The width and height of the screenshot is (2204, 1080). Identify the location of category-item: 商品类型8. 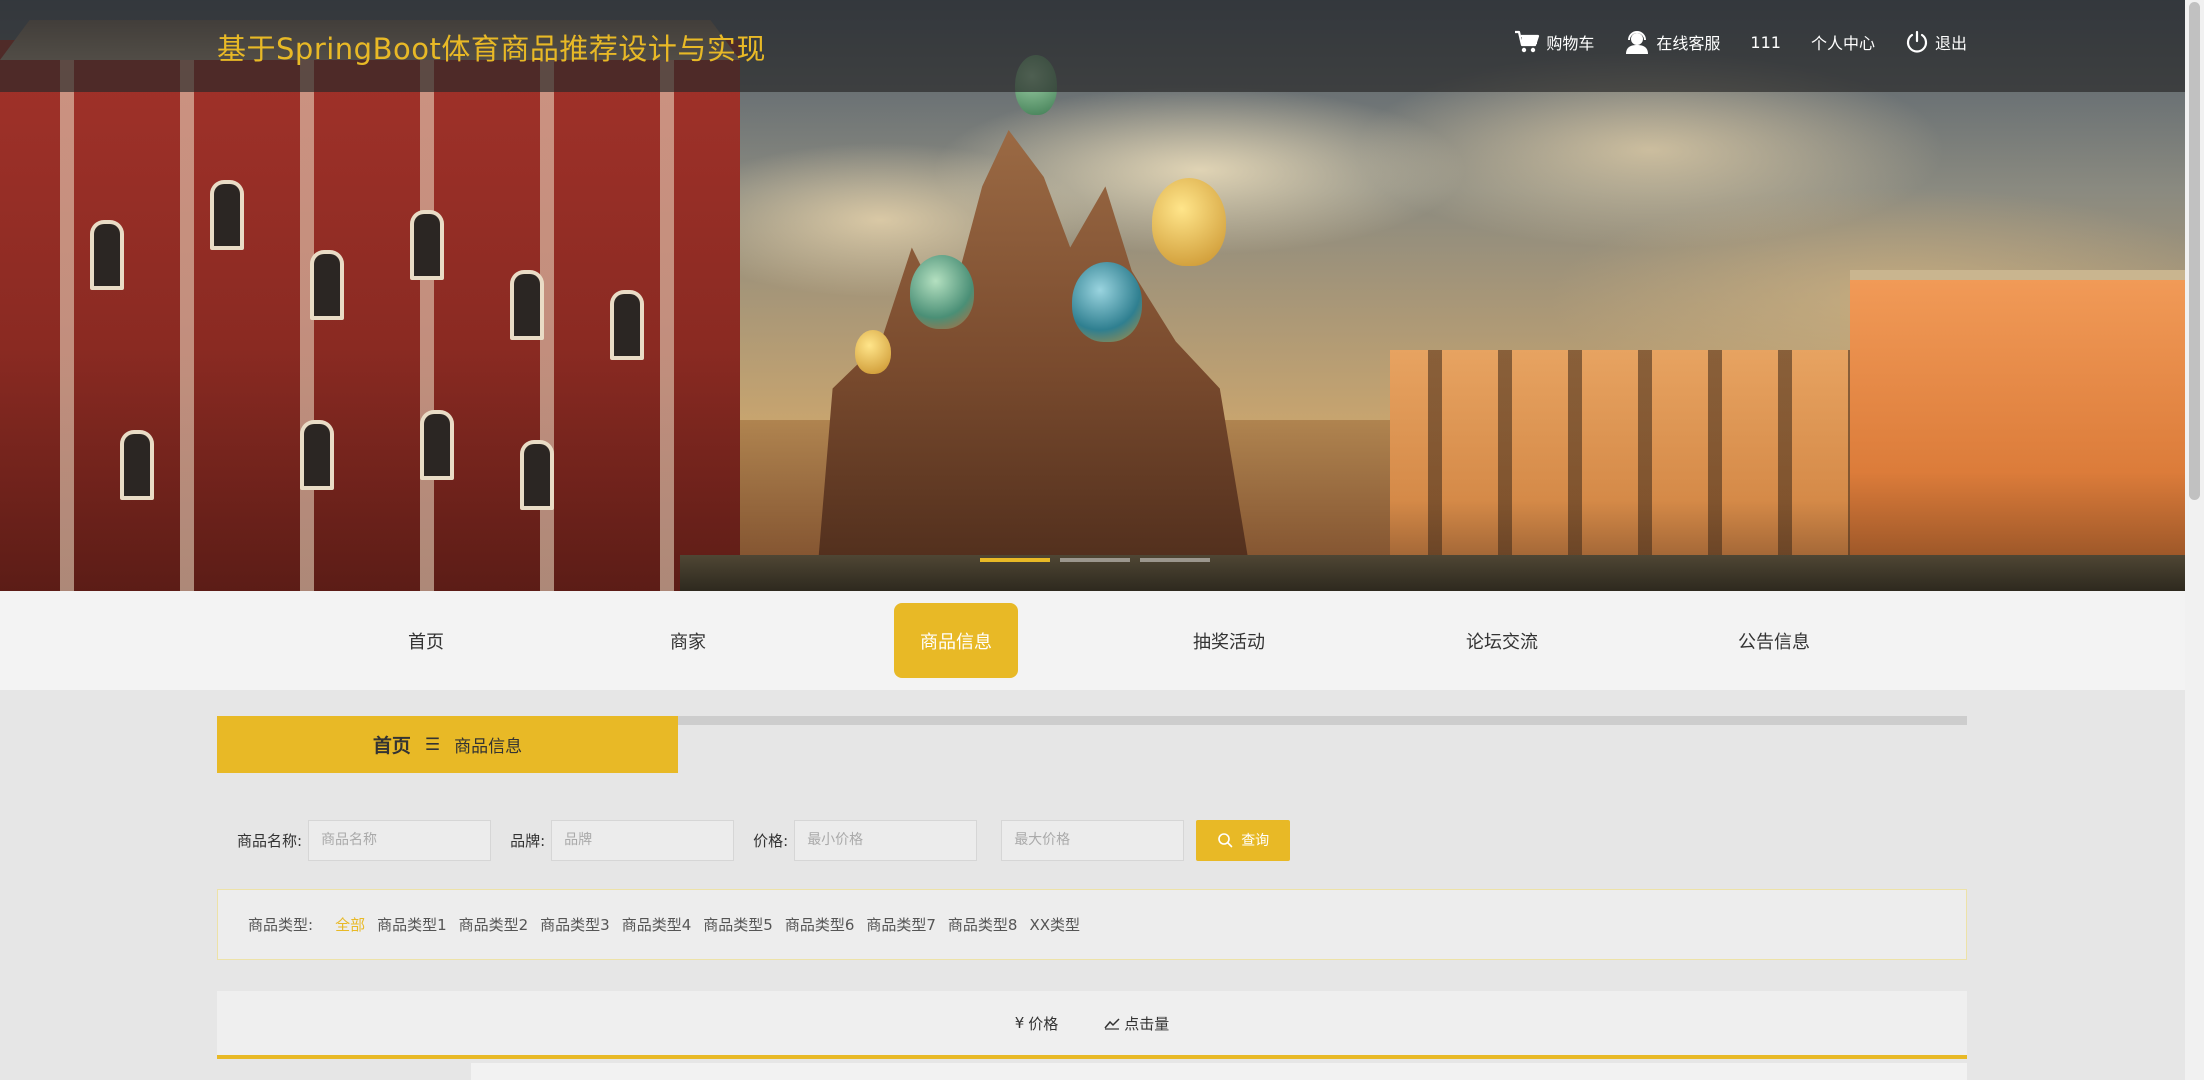
(983, 924).